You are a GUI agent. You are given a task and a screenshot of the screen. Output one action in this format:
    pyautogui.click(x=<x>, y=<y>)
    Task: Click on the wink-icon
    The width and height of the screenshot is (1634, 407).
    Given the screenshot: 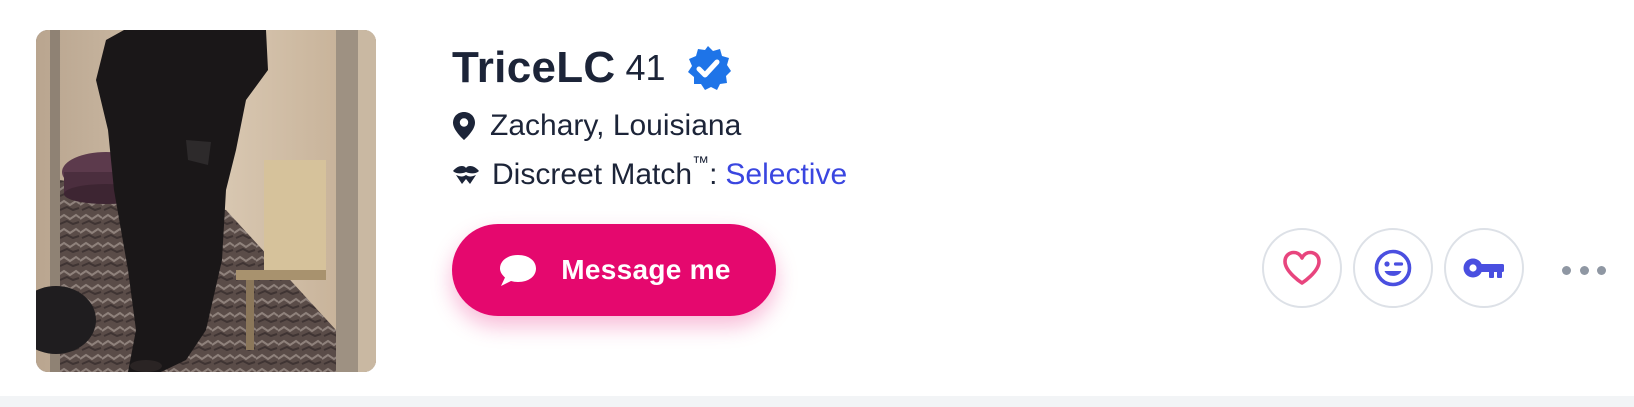 What is the action you would take?
    pyautogui.click(x=1393, y=268)
    